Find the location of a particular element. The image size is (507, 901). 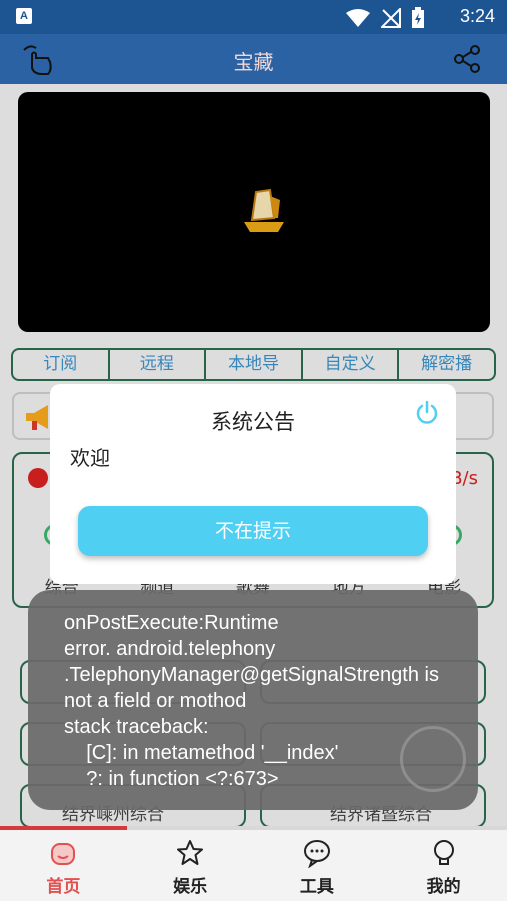

toast-line: not a field or mothod is located at coordinates (155, 701).